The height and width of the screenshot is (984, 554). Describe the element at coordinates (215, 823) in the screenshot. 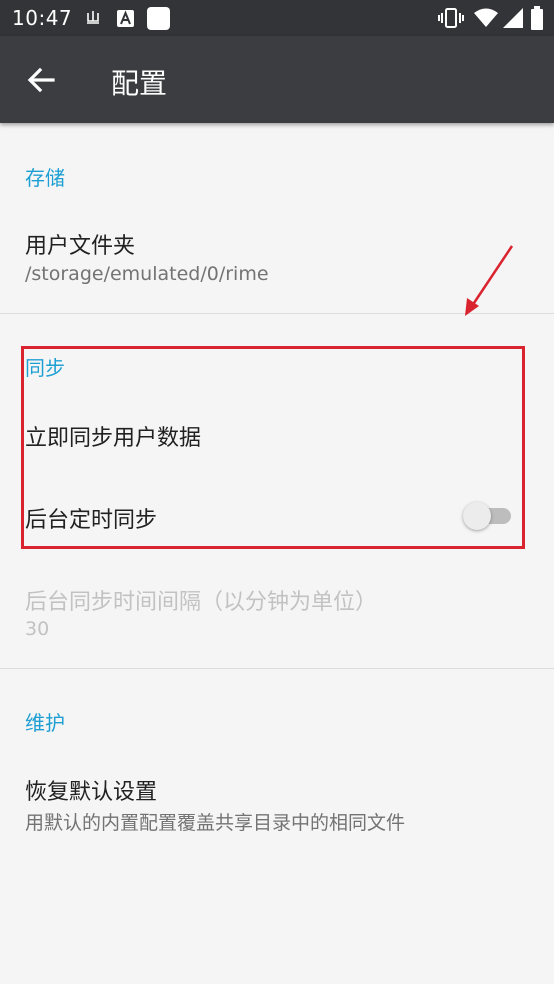

I see `pref-restore-defaults-summary: 用默认的内置配置覆盖共享目录中的相同文件` at that location.